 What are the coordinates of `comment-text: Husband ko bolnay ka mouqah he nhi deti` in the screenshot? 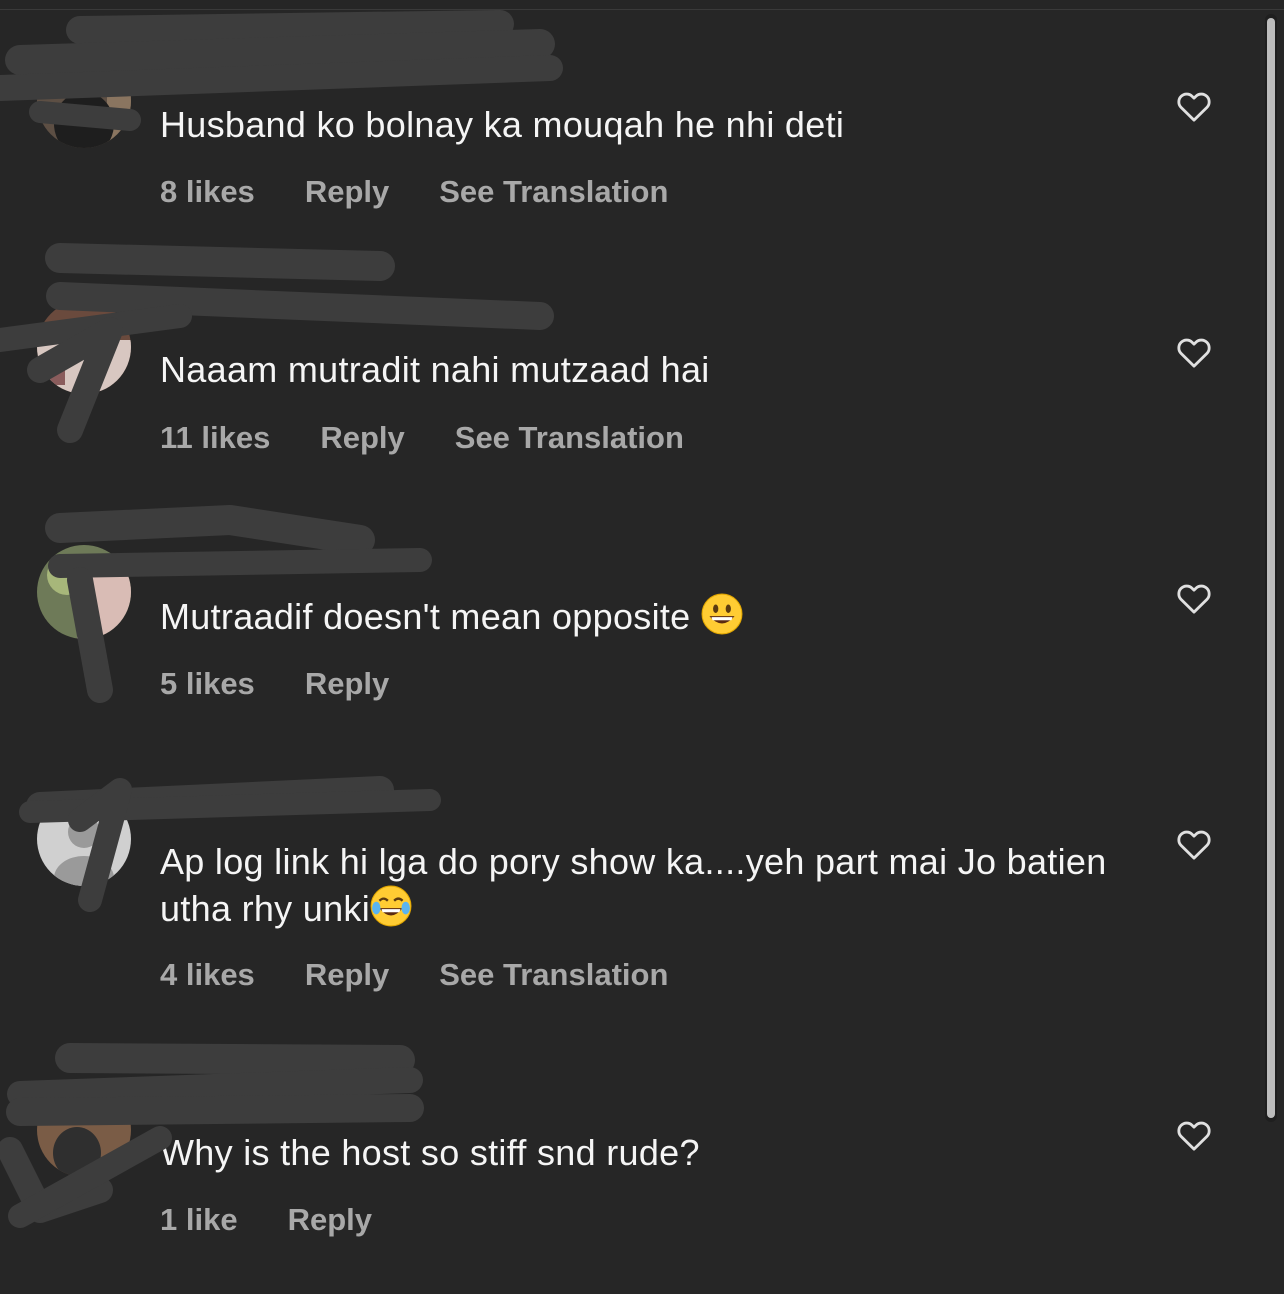 It's located at (502, 124).